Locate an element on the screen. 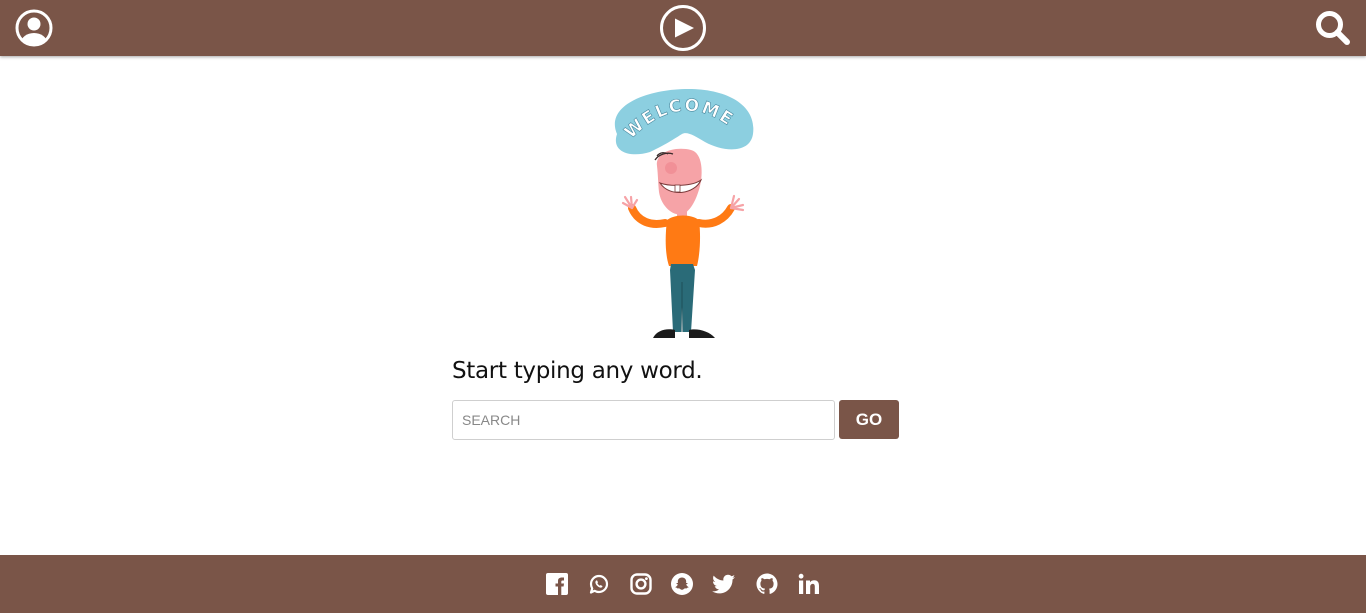 The height and width of the screenshot is (613, 1366). instagram-icon is located at coordinates (641, 584).